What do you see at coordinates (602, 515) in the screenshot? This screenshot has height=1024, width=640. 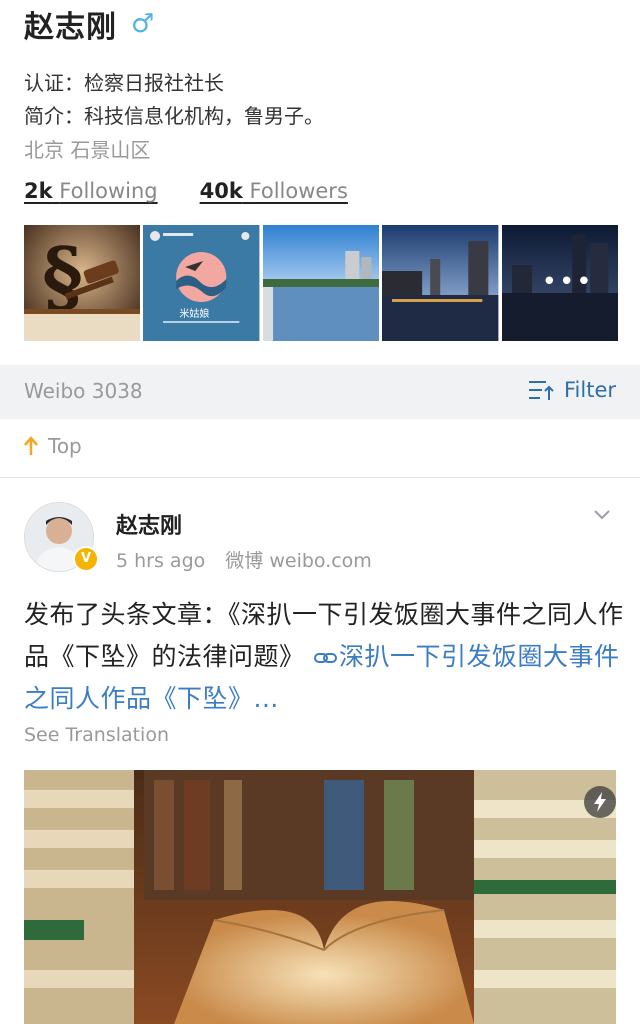 I see `post-options-chevron-icon` at bounding box center [602, 515].